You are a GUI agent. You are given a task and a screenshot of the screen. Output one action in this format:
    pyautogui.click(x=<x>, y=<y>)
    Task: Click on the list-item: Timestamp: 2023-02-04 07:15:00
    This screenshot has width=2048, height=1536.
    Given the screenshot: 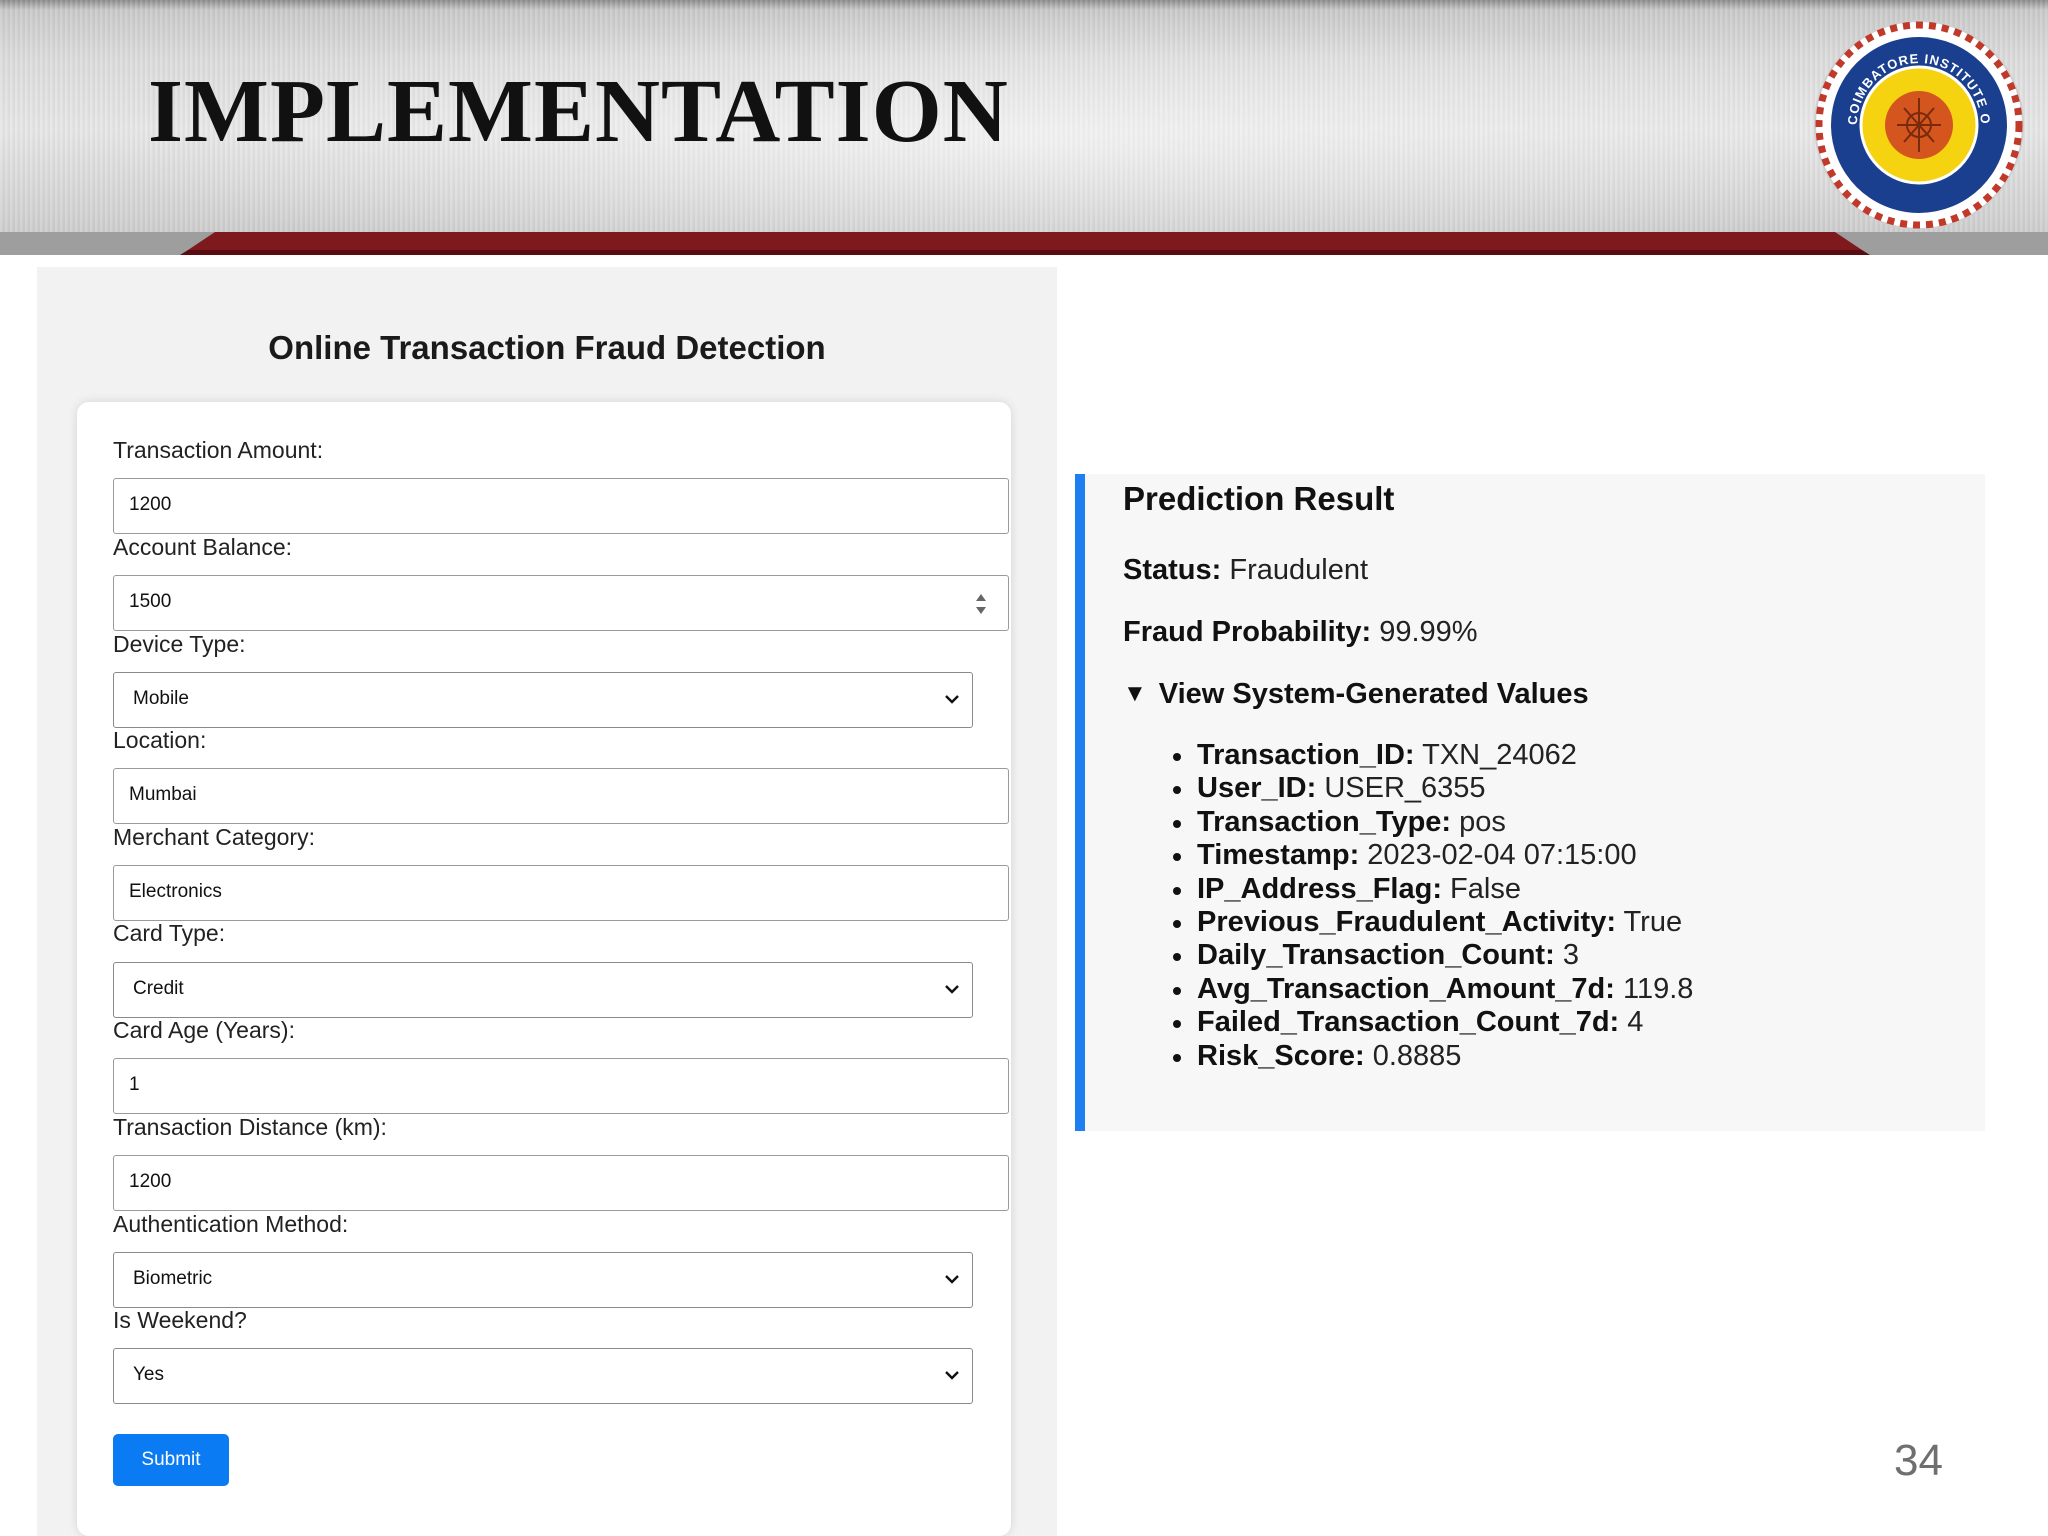 What is the action you would take?
    pyautogui.click(x=1432, y=855)
    